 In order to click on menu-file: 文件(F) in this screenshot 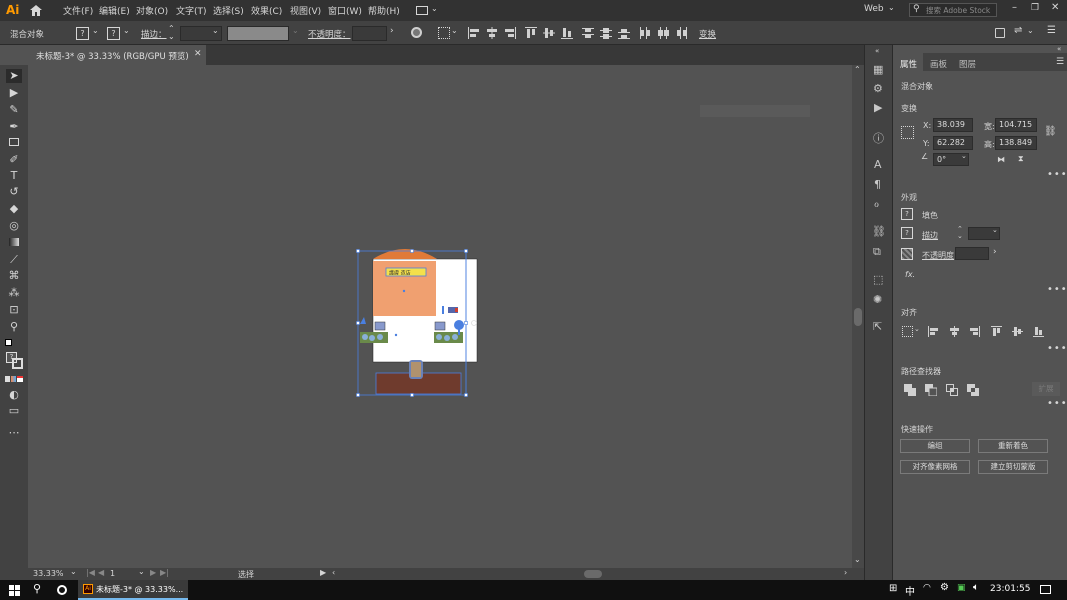, I will do `click(78, 10)`.